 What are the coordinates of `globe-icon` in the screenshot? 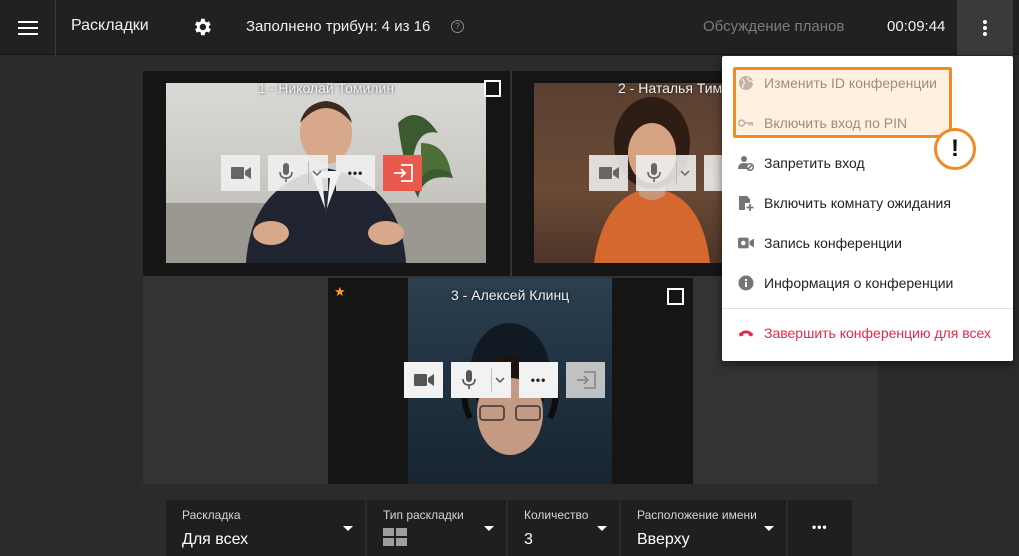 It's located at (746, 83).